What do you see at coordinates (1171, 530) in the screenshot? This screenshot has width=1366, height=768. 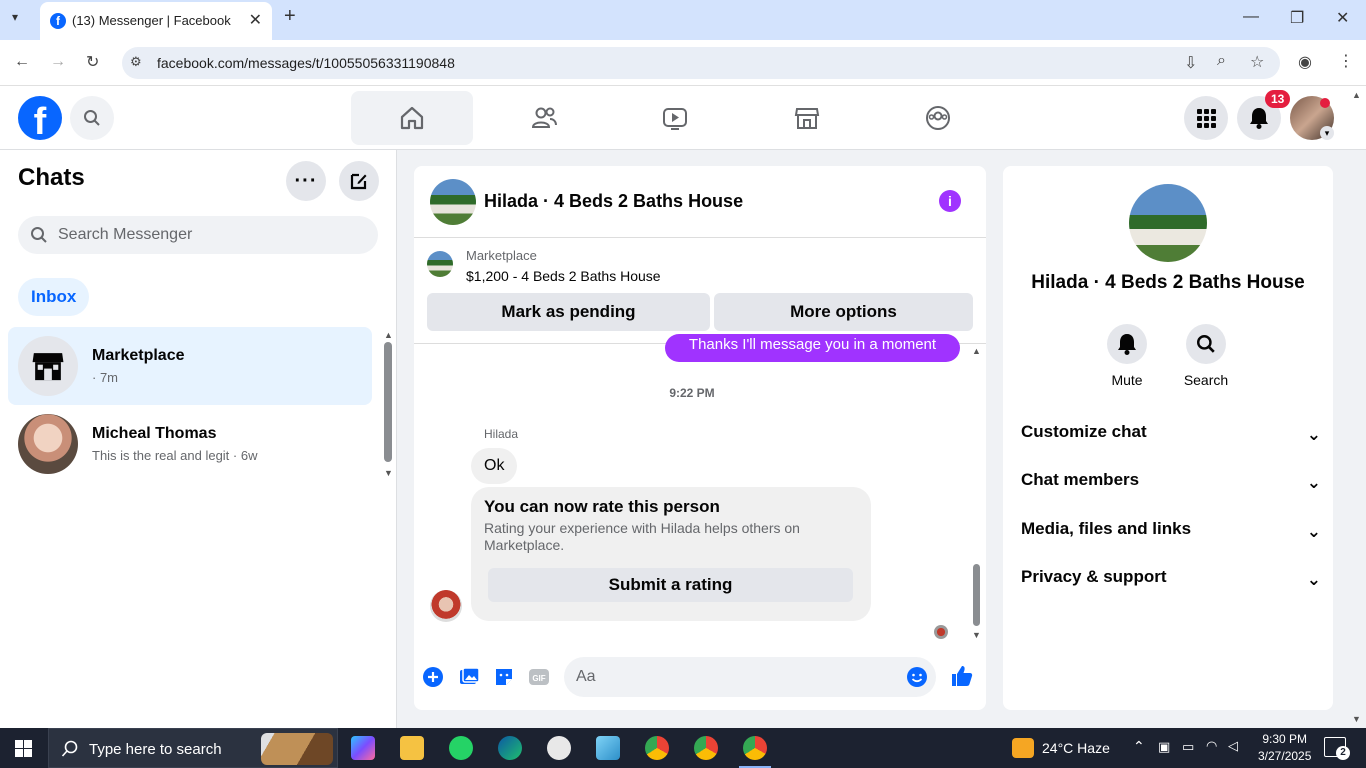 I see `media-files-links-row: Media, files and links ⌄` at bounding box center [1171, 530].